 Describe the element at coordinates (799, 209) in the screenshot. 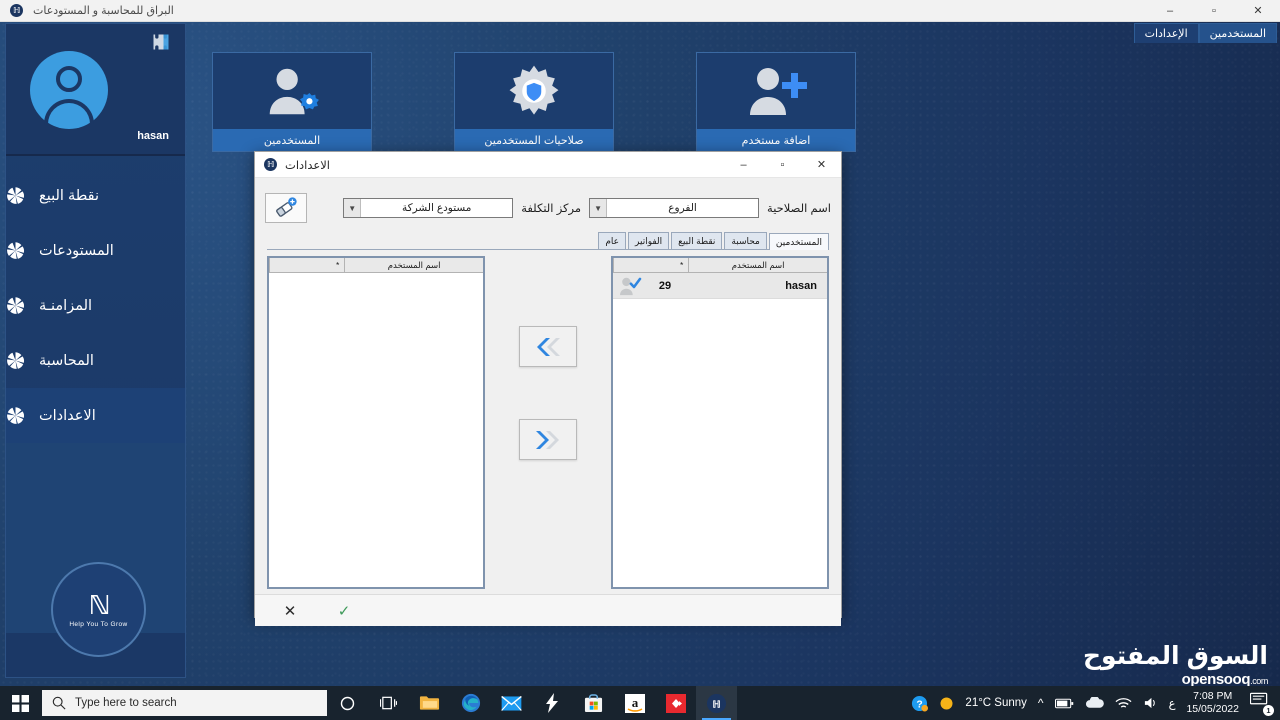

I see `permission-name-label: اسم الصلاحية` at that location.